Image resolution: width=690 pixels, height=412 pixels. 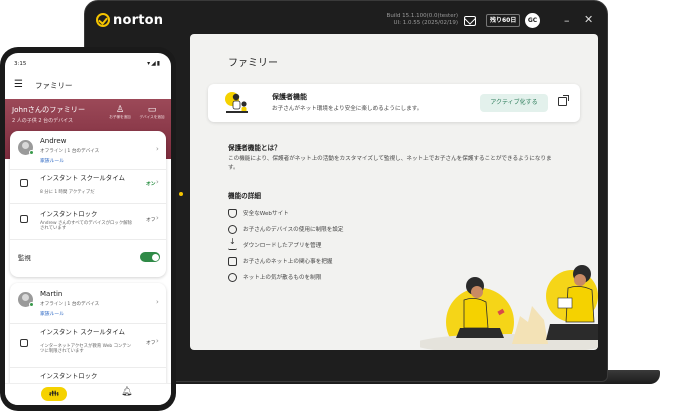 What do you see at coordinates (244, 196) in the screenshot?
I see `details-heading: 機能の詳細` at bounding box center [244, 196].